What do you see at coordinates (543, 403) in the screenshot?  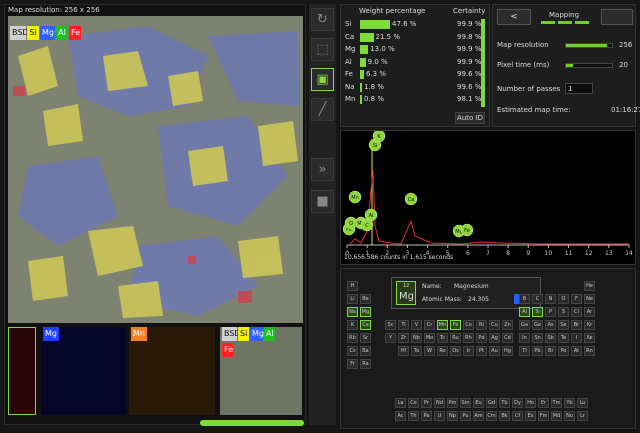 I see `element-er: Er` at bounding box center [543, 403].